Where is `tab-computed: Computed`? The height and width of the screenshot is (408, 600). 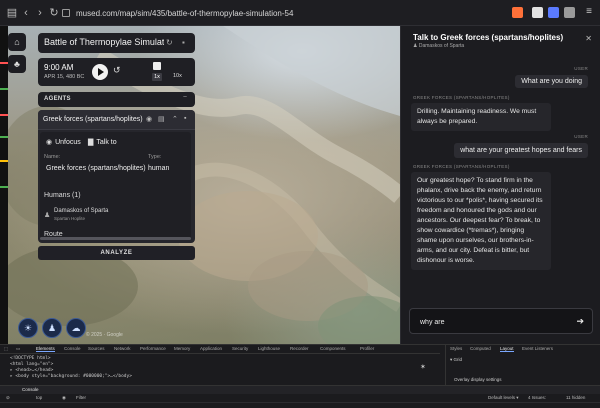 tab-computed: Computed is located at coordinates (480, 348).